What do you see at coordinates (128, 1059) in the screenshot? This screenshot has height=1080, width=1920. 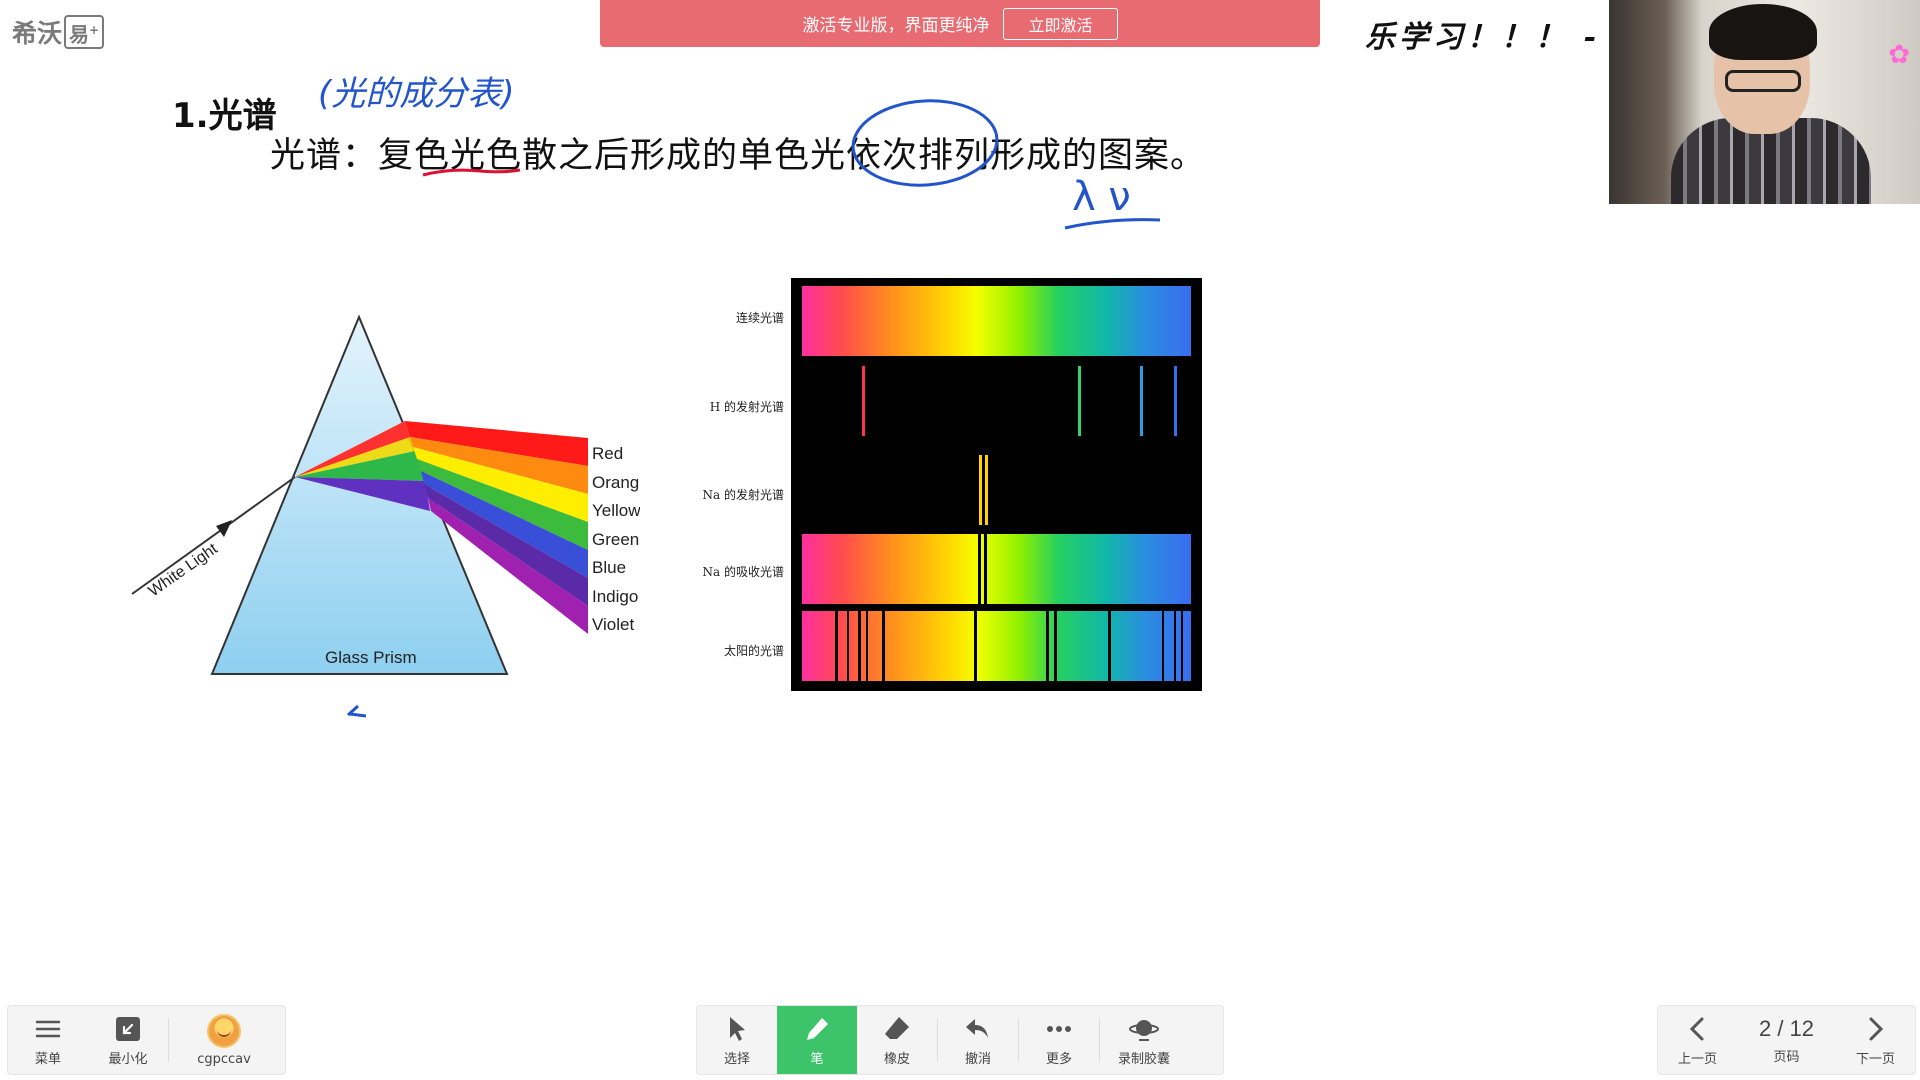 I see `minimize-label: 最小化` at bounding box center [128, 1059].